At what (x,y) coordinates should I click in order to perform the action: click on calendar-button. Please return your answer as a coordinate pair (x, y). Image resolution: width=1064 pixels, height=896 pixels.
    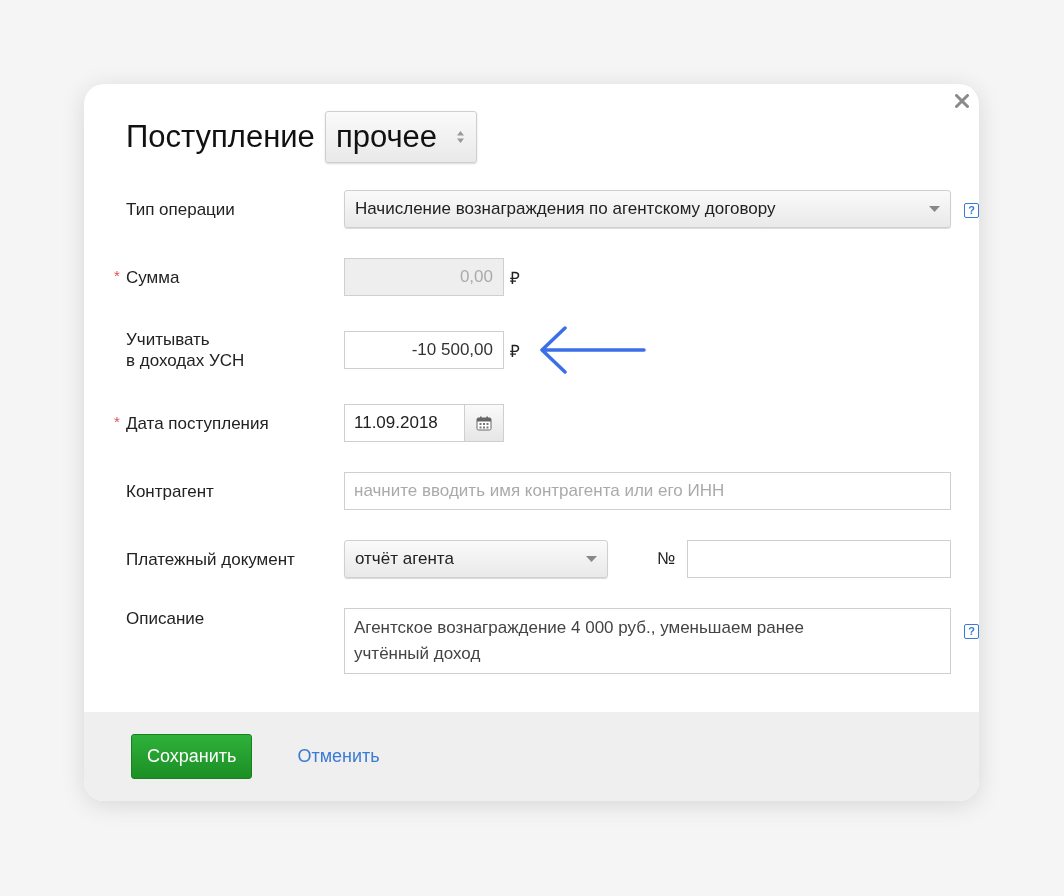
    Looking at the image, I should click on (483, 423).